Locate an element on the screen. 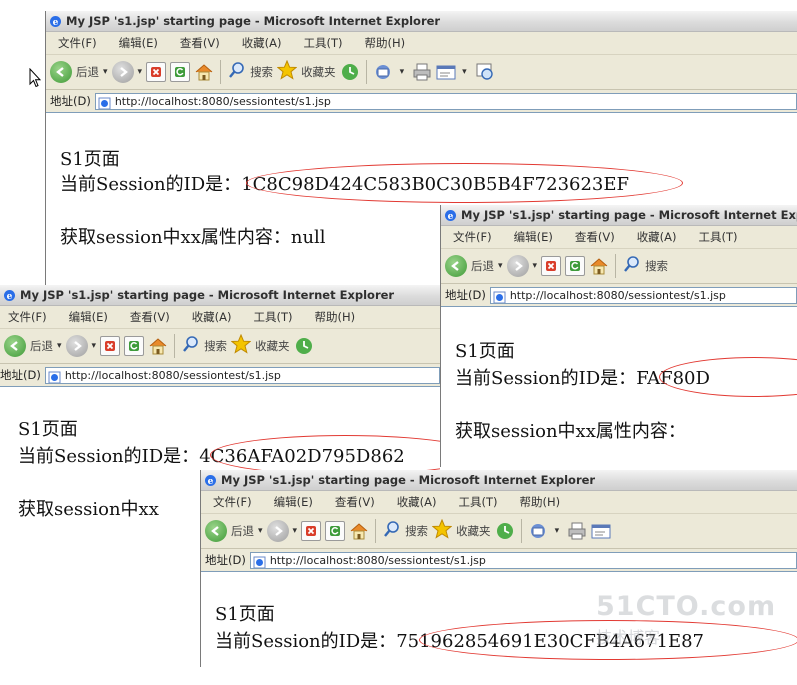  back-arrow-icon is located at coordinates (15, 346).